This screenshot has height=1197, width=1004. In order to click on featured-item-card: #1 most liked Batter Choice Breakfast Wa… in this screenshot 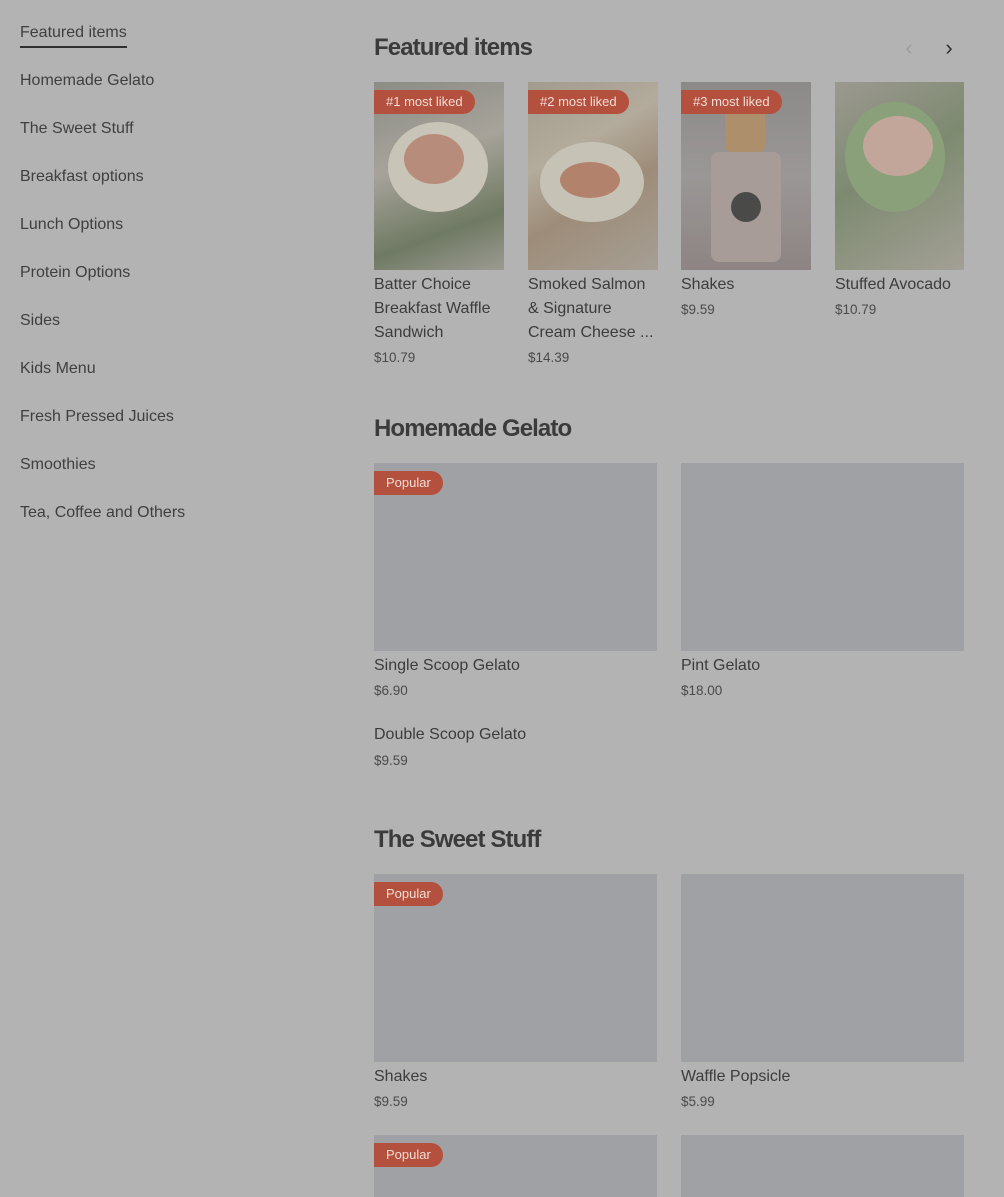, I will do `click(439, 227)`.